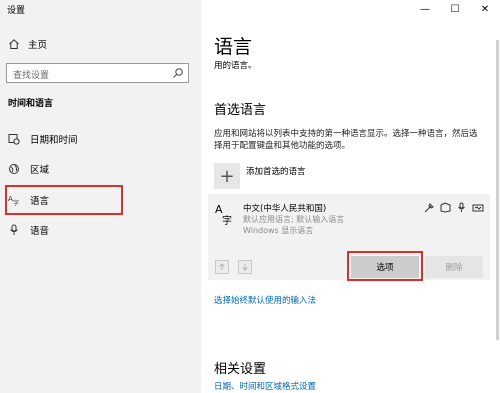 The width and height of the screenshot is (500, 393). Describe the element at coordinates (14, 139) in the screenshot. I see `calendar-clock-icon` at that location.